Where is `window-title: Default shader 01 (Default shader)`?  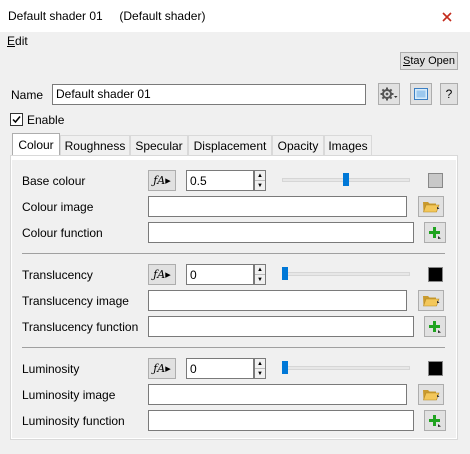 window-title: Default shader 01 (Default shader) is located at coordinates (107, 16).